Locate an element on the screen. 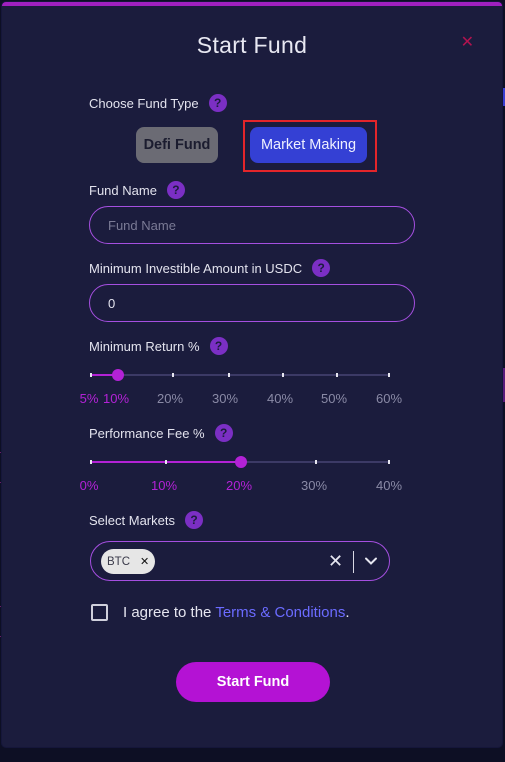  market-chip: BTC ✕ is located at coordinates (128, 561).